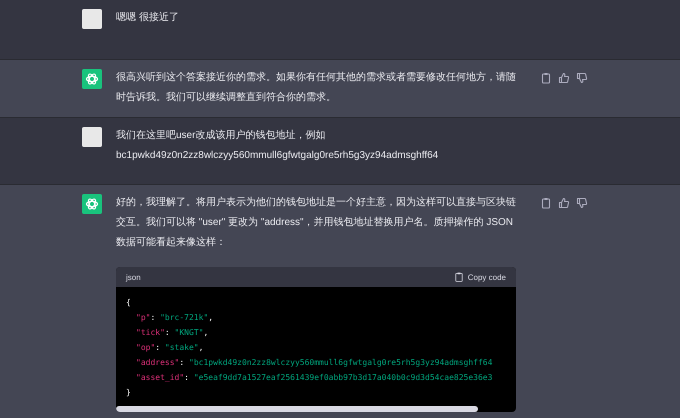 This screenshot has height=418, width=680. What do you see at coordinates (174, 318) in the screenshot?
I see `code-line: "p": "brc-721k",` at bounding box center [174, 318].